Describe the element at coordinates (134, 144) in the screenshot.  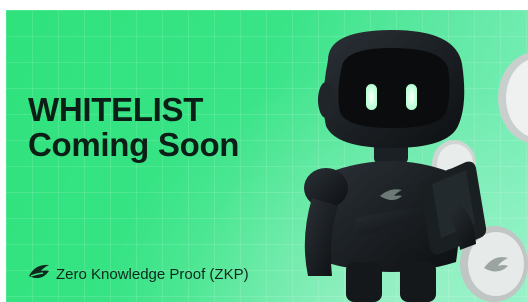
I see `headline-coming-soon: Coming Soon` at that location.